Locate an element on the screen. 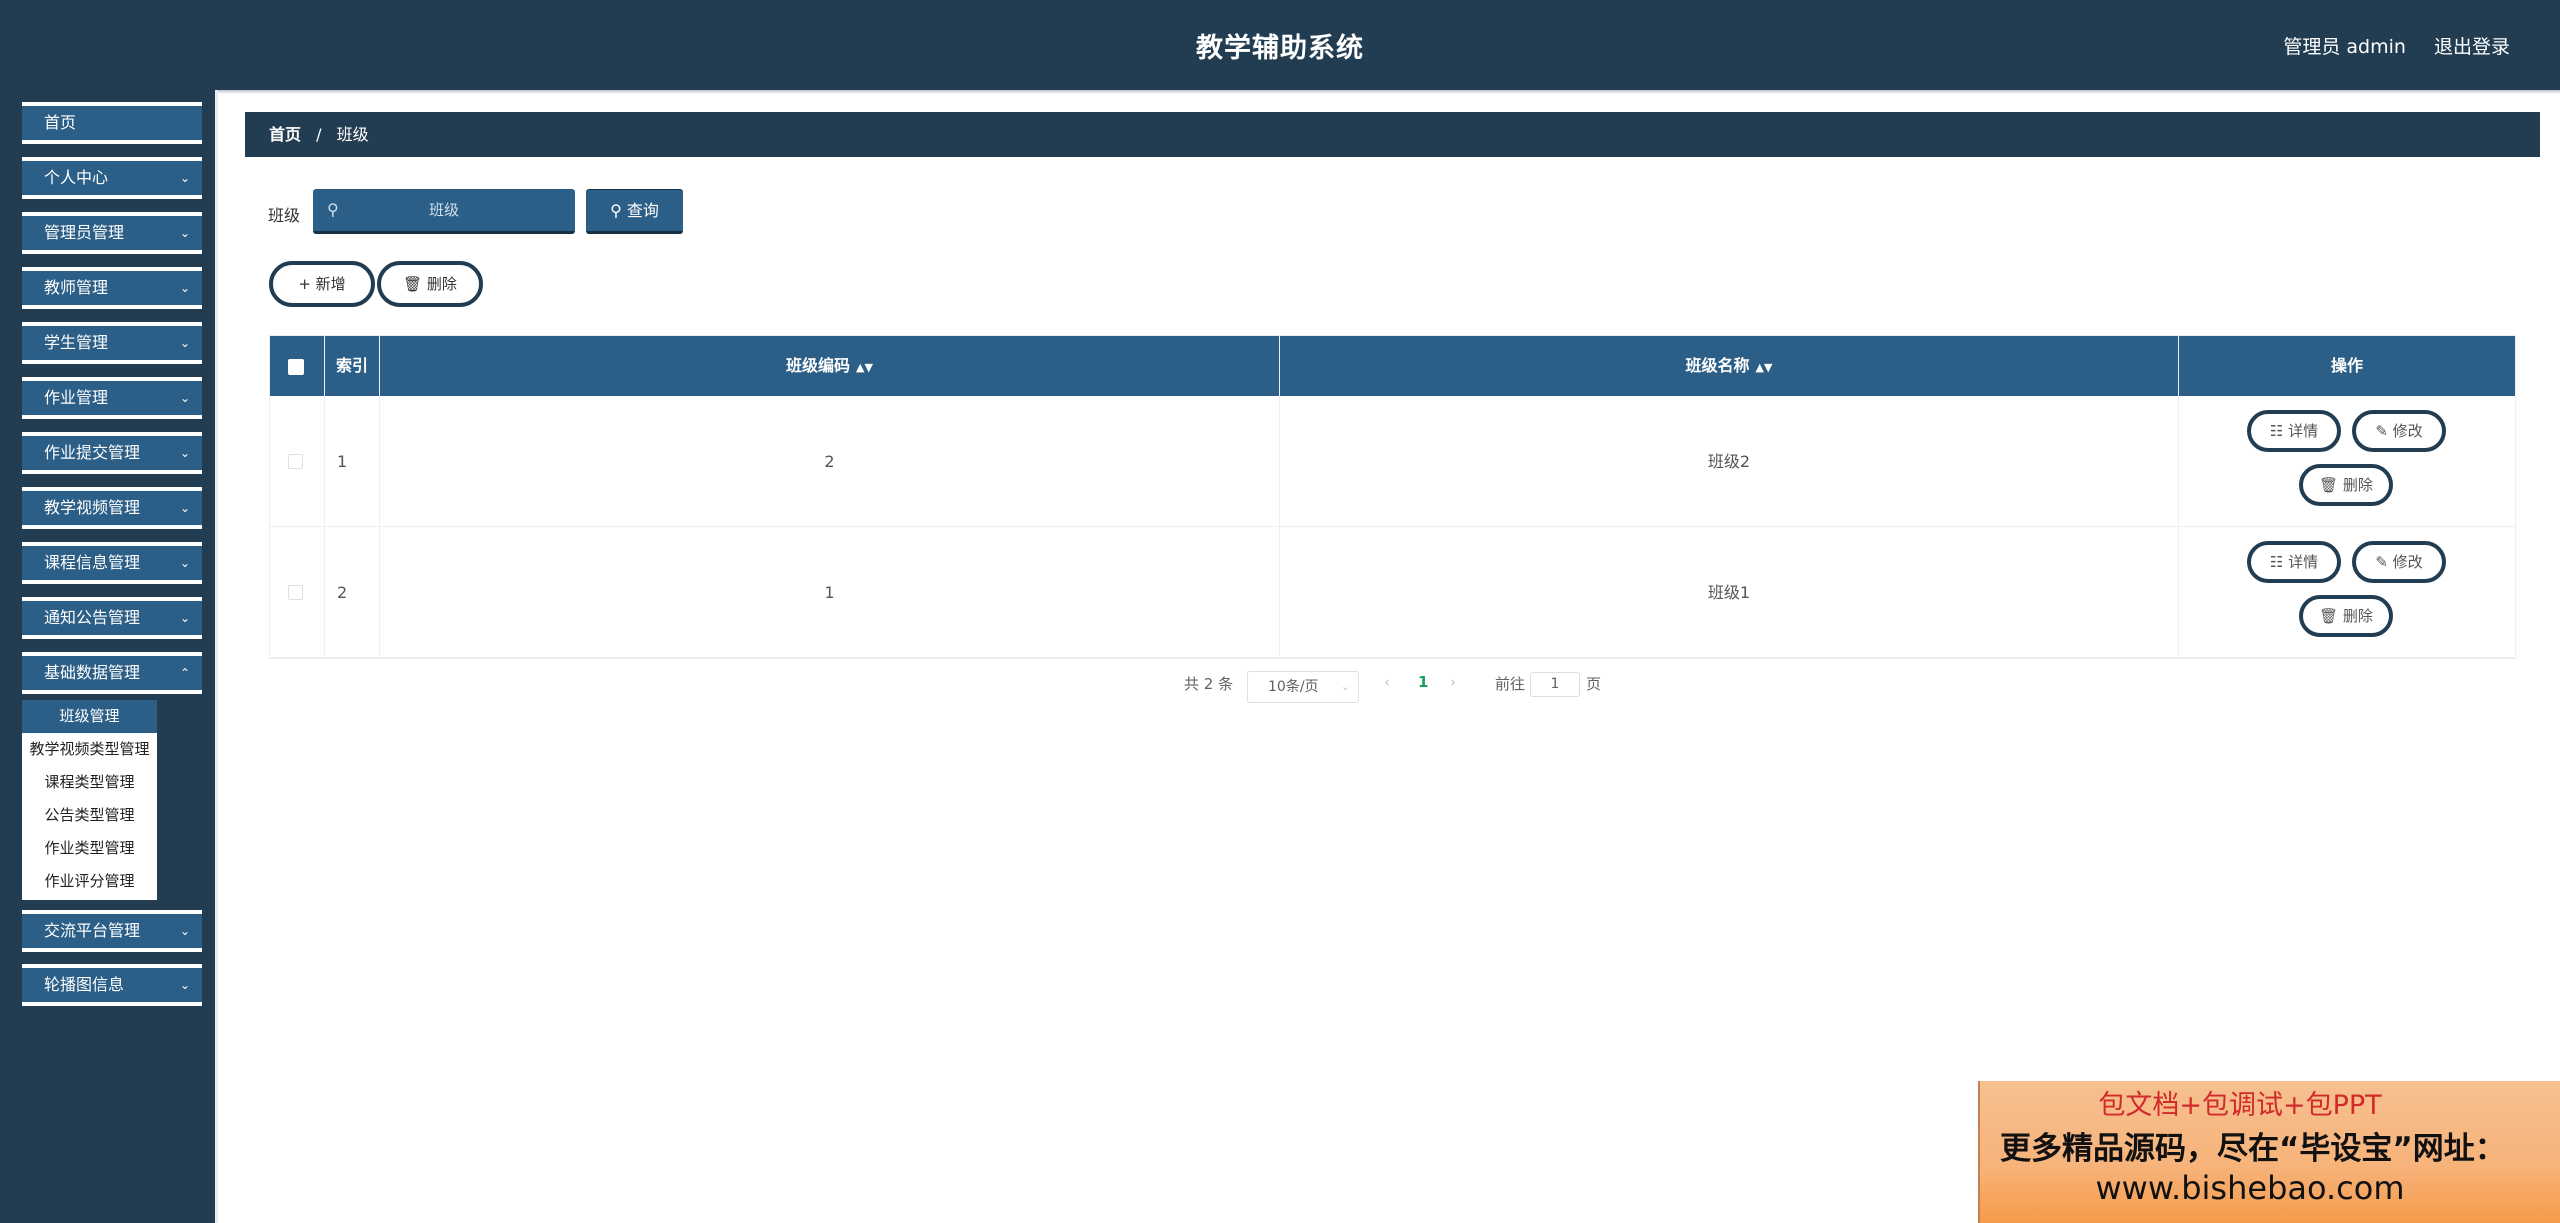 This screenshot has height=1223, width=2560. sidebar-item-label: 作业提交管理 is located at coordinates (92, 452).